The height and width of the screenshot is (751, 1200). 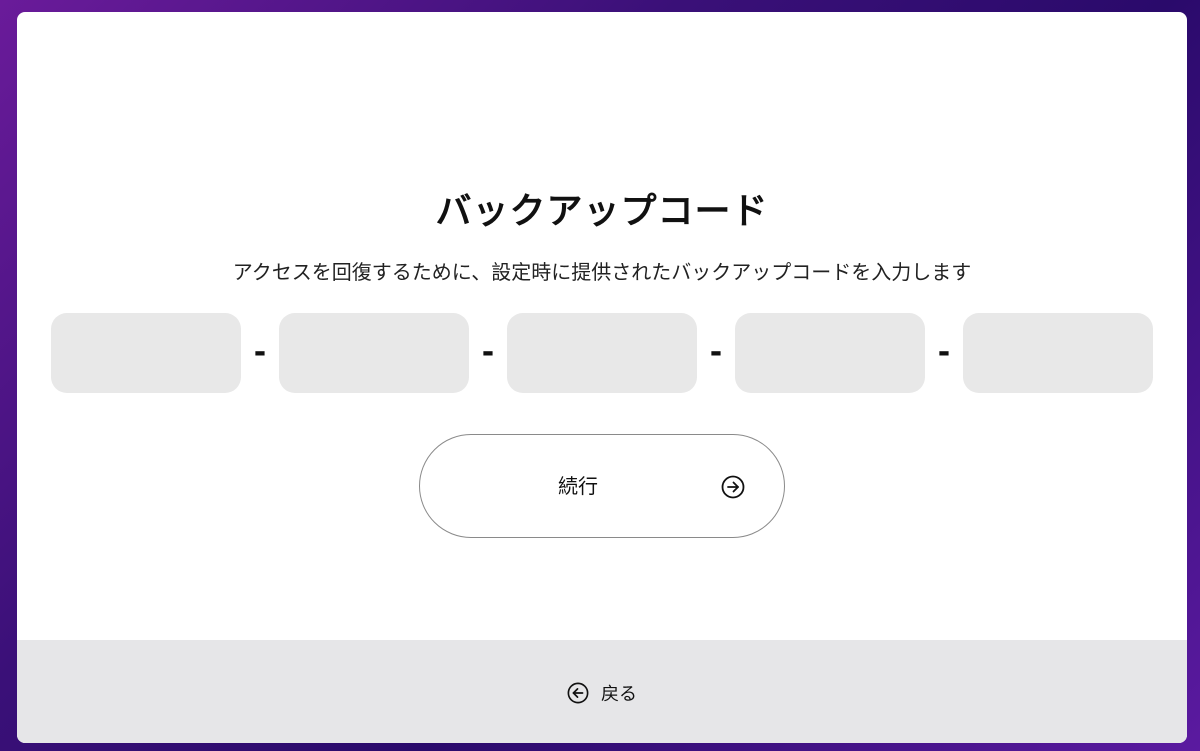 I want to click on back-button: 戻る, so click(x=602, y=693).